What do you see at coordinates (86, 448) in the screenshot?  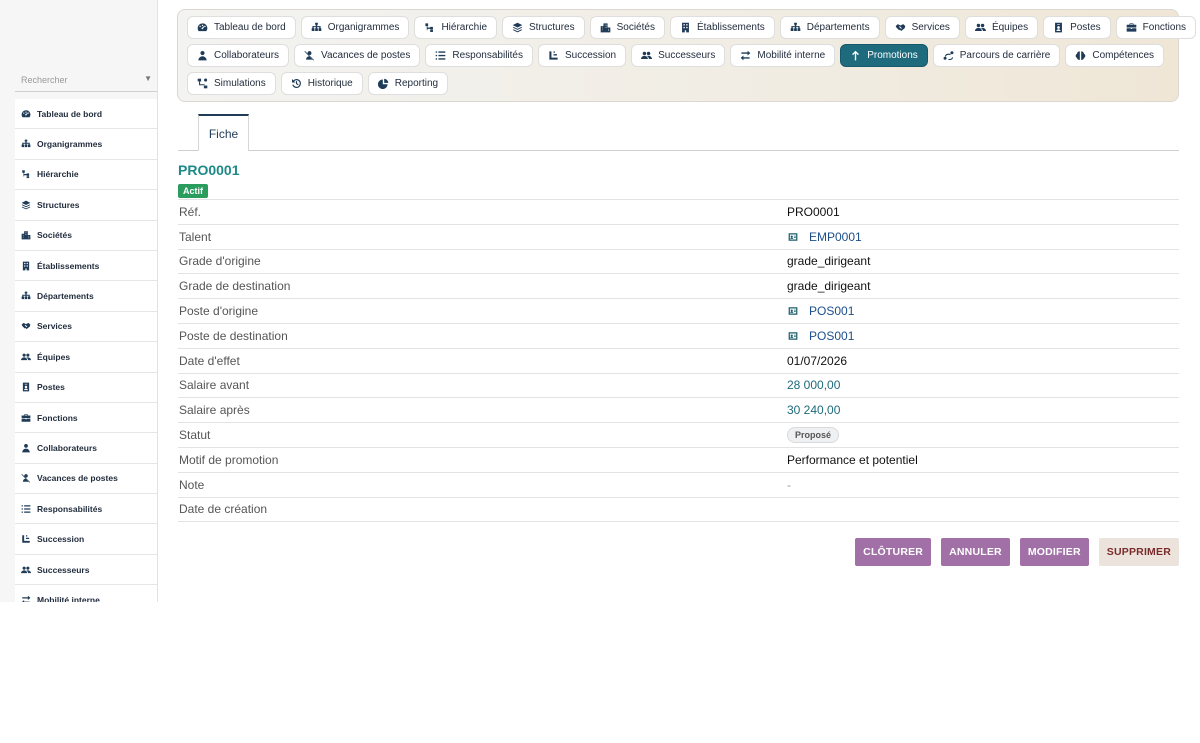 I see `sidebar-item-collaborateurs: Collaborateurs` at bounding box center [86, 448].